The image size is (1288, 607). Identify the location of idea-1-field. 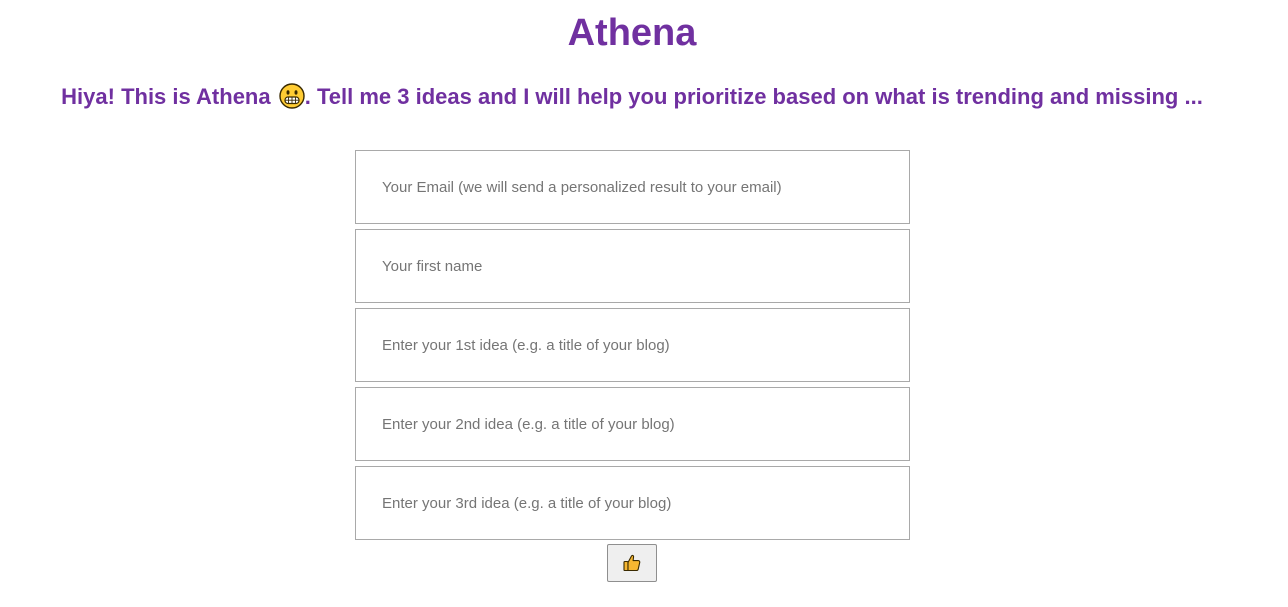
(632, 345).